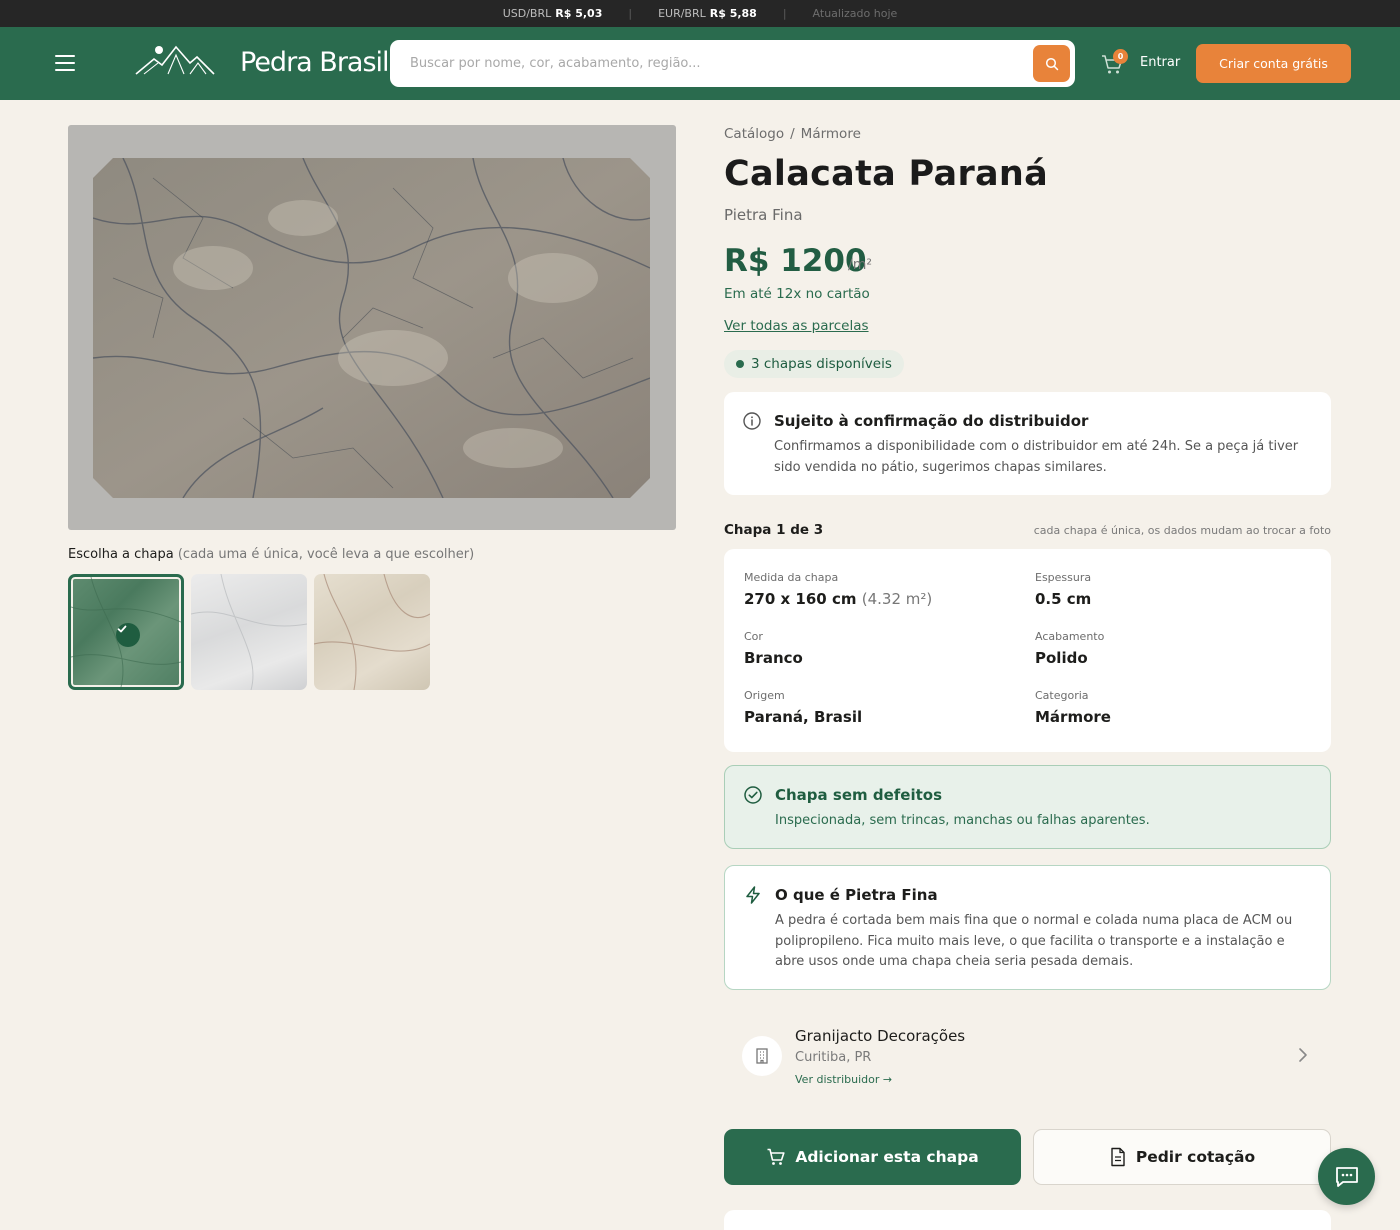  I want to click on signup-button: Criar conta grátis, so click(1273, 63).